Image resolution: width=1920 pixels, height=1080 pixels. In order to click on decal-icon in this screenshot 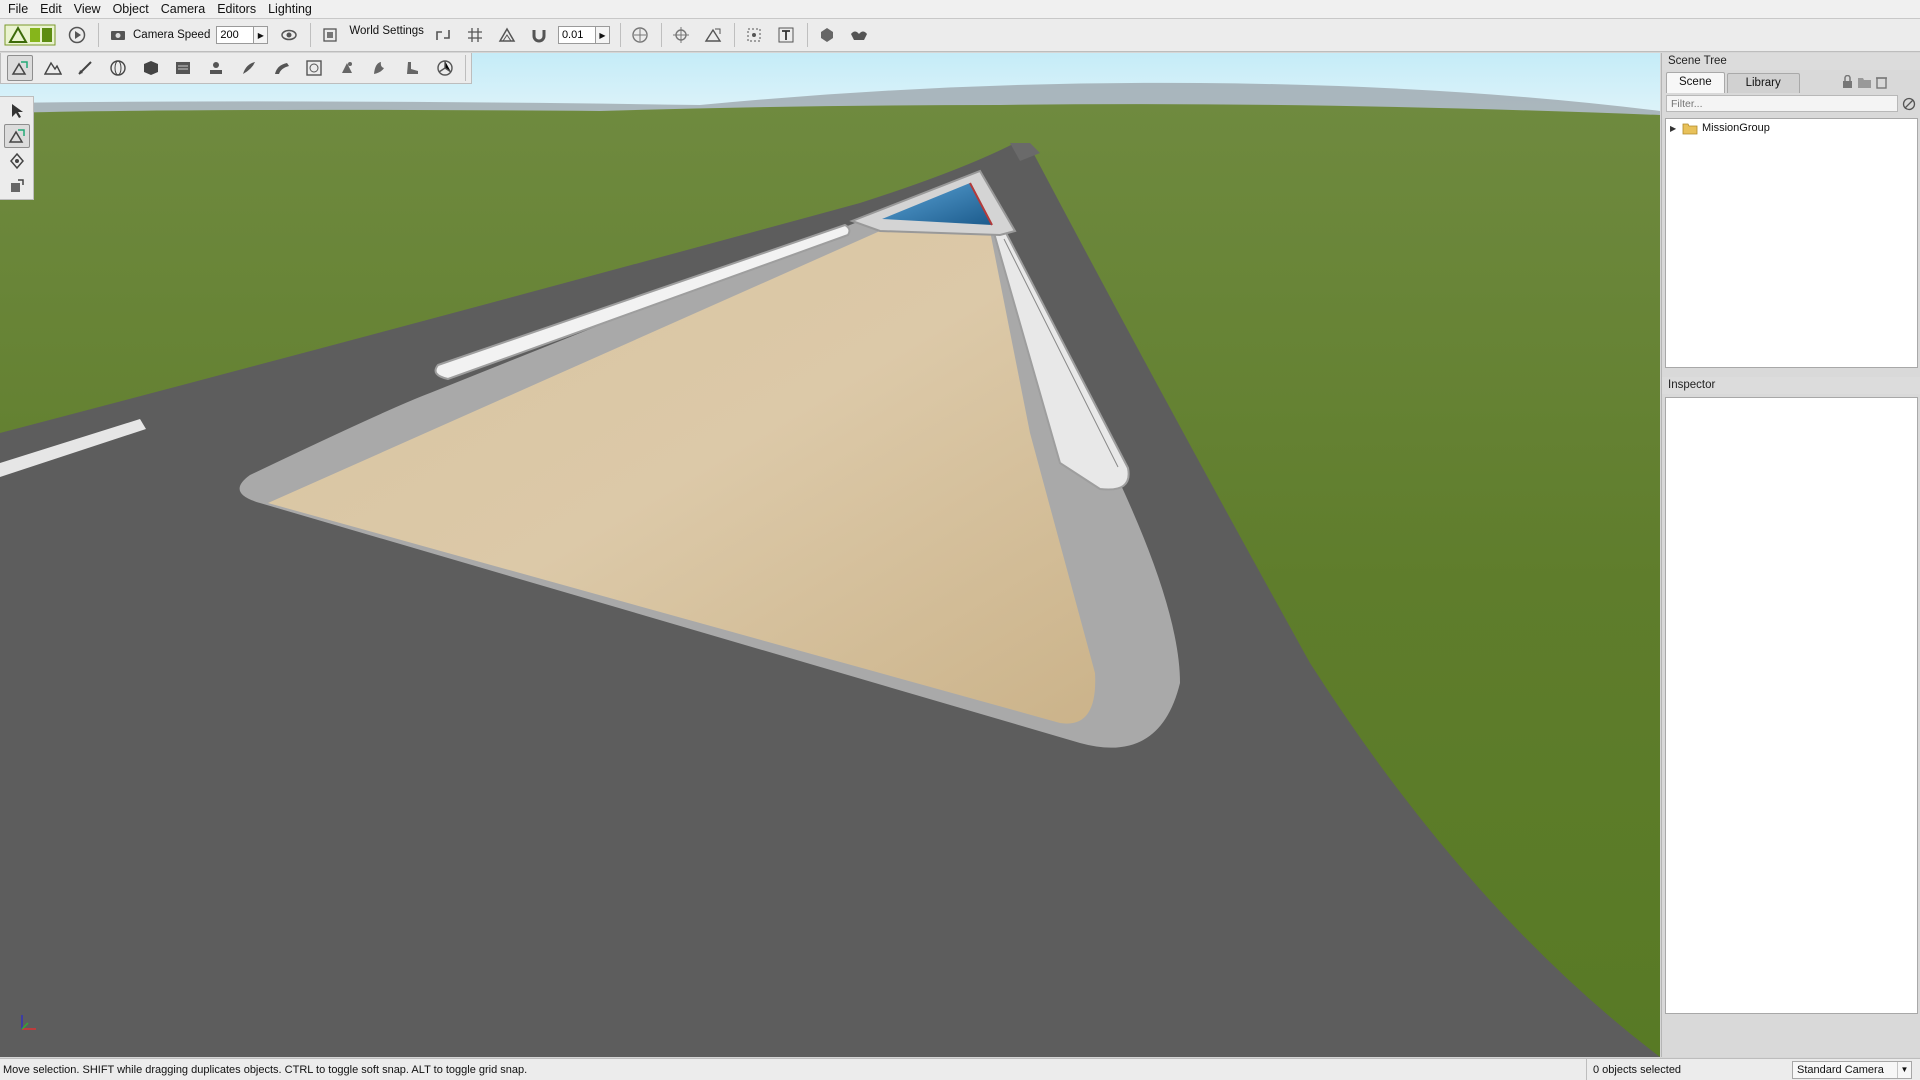, I will do `click(347, 67)`.